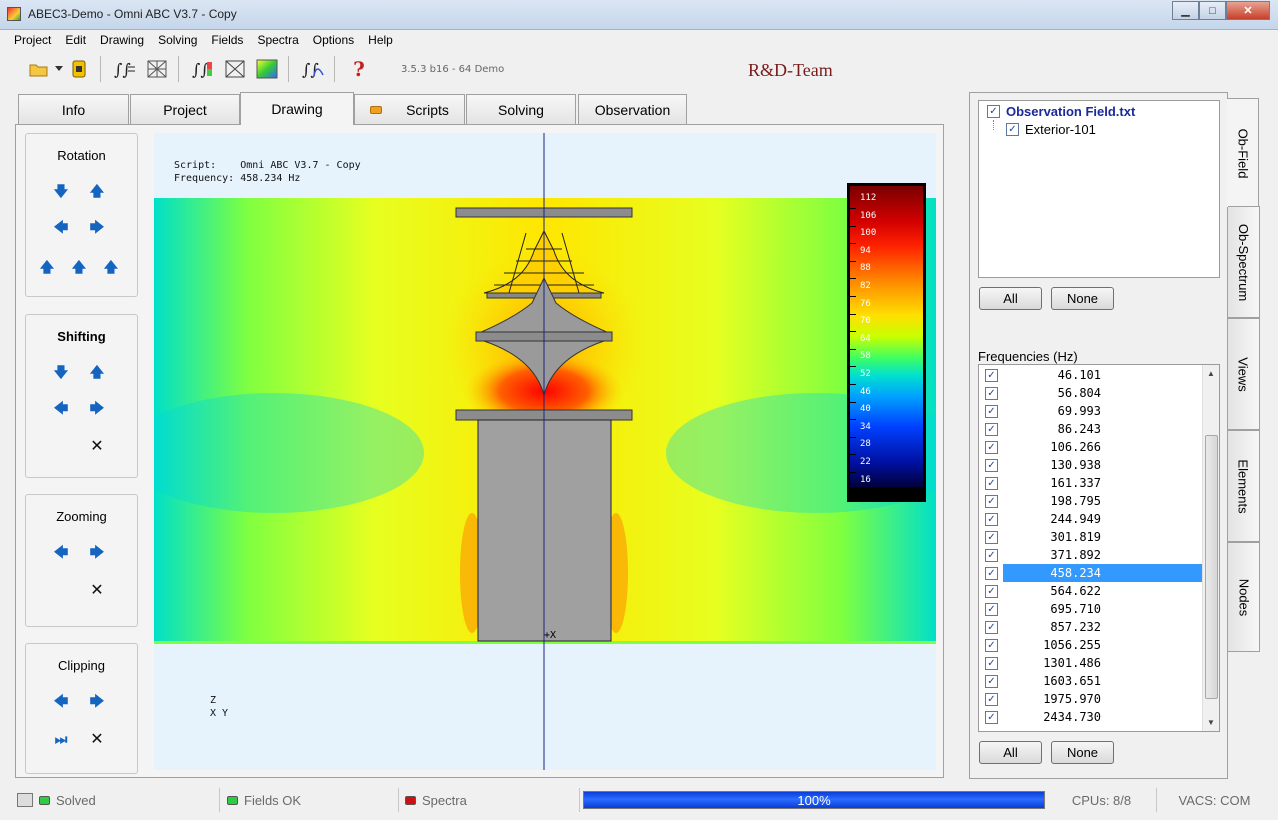 The width and height of the screenshot is (1278, 820). Describe the element at coordinates (157, 69) in the screenshot. I see `mesh-icon` at that location.